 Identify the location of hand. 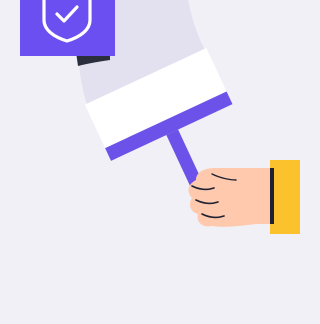
(229, 197).